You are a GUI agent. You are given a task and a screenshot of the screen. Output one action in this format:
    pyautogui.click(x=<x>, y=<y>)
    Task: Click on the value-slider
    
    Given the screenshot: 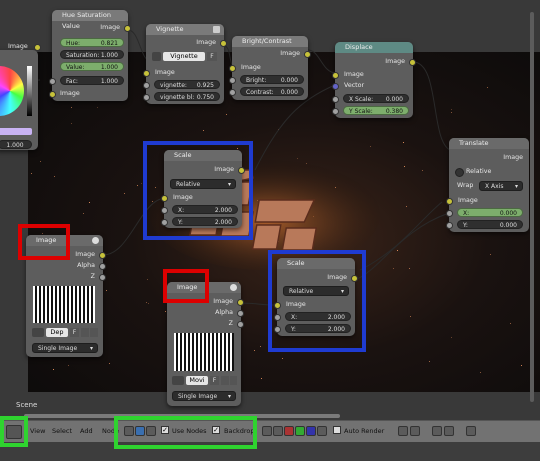 What is the action you would take?
    pyautogui.click(x=29, y=91)
    